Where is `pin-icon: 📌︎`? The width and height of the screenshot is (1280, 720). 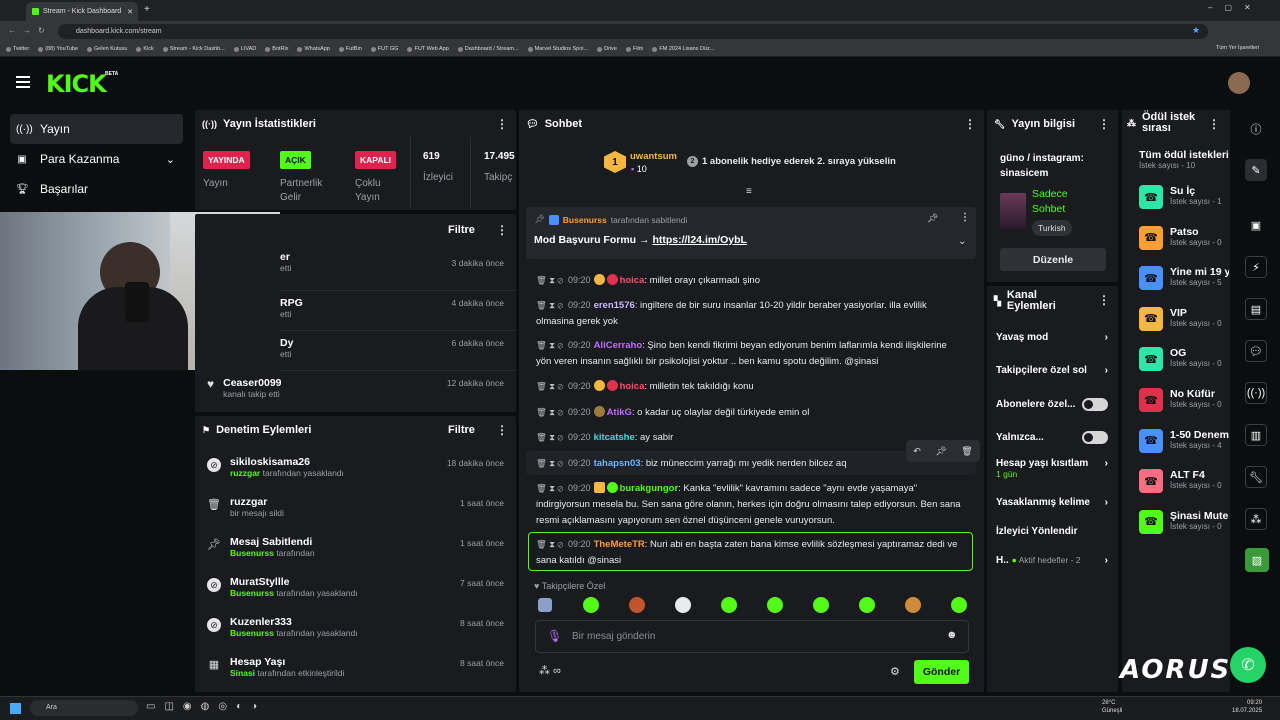 pin-icon: 📌︎ is located at coordinates (940, 451).